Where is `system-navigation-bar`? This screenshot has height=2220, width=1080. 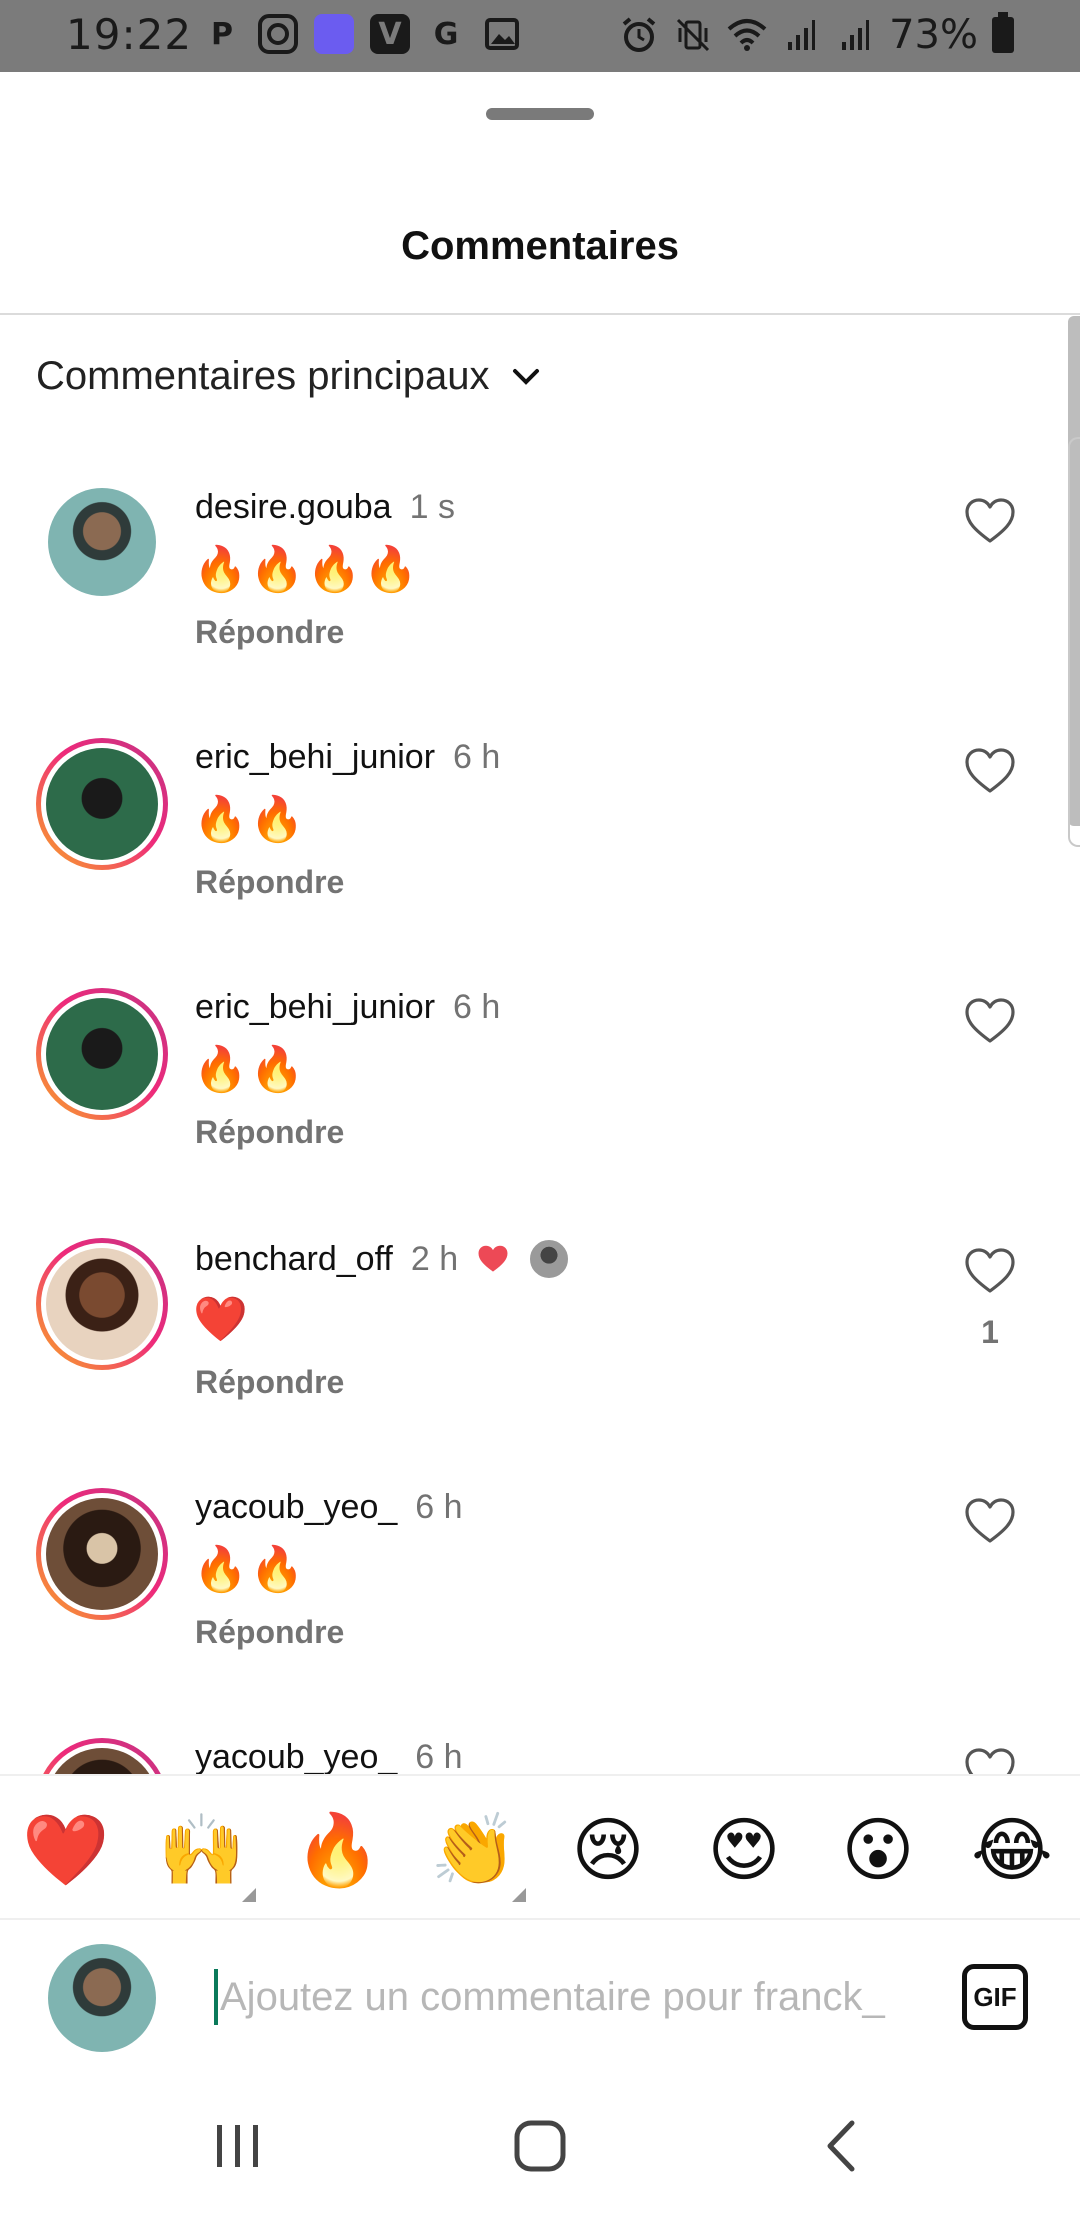
system-navigation-bar is located at coordinates (540, 2146).